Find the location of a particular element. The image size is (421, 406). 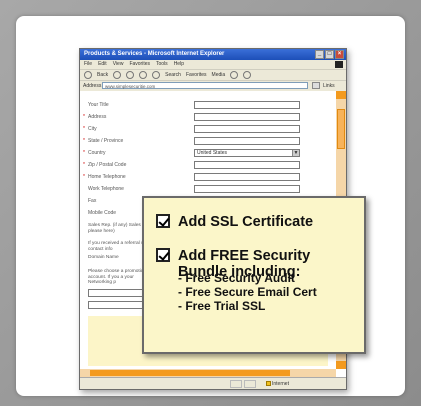

form-row: * Country United States ▼ is located at coordinates (208, 153).